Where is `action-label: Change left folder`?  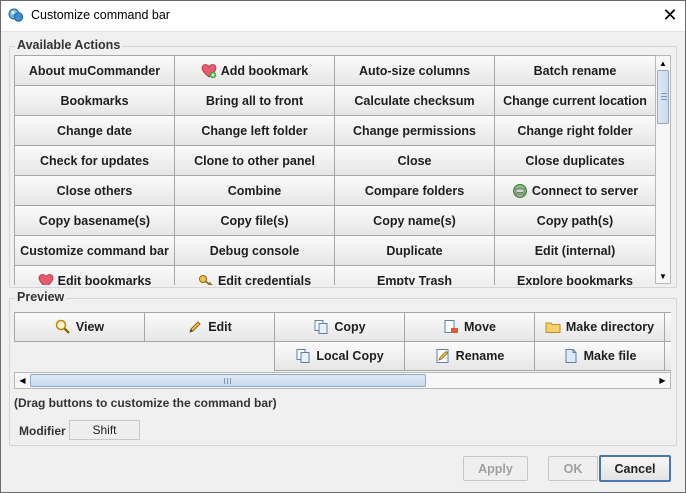
action-label: Change left folder is located at coordinates (254, 130).